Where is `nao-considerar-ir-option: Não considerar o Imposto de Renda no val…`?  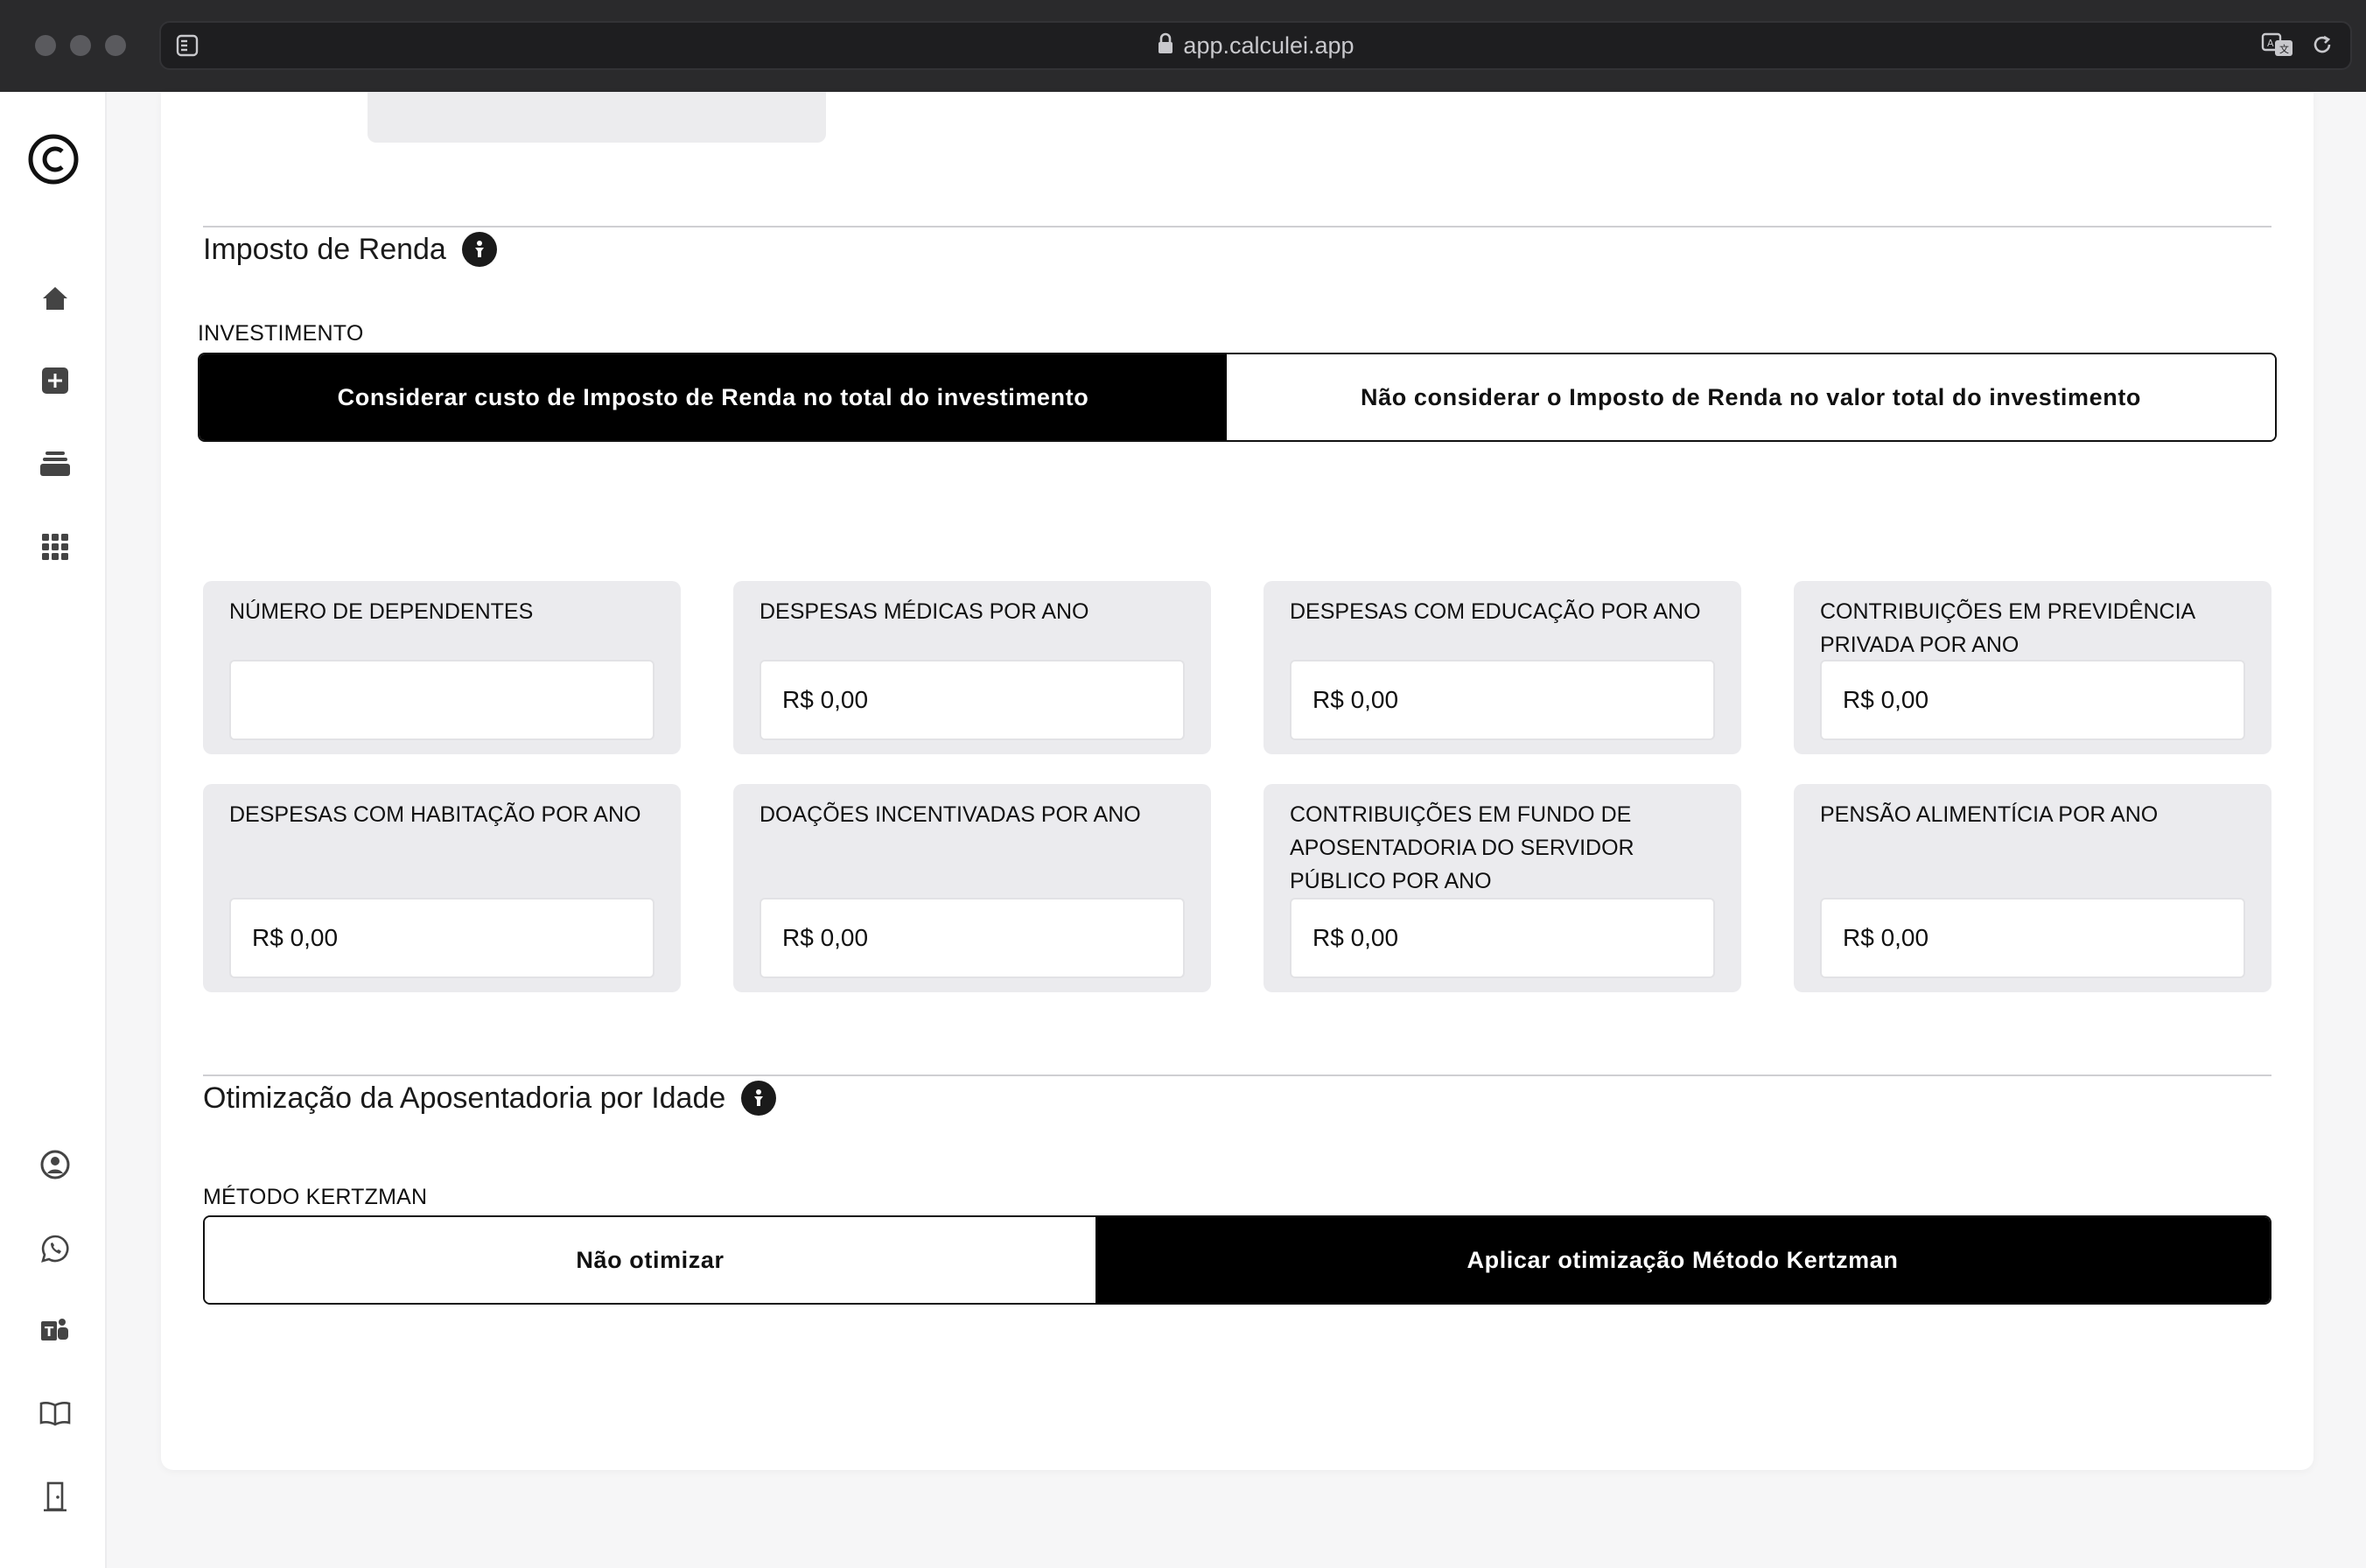 nao-considerar-ir-option: Não considerar o Imposto de Renda no val… is located at coordinates (1751, 397).